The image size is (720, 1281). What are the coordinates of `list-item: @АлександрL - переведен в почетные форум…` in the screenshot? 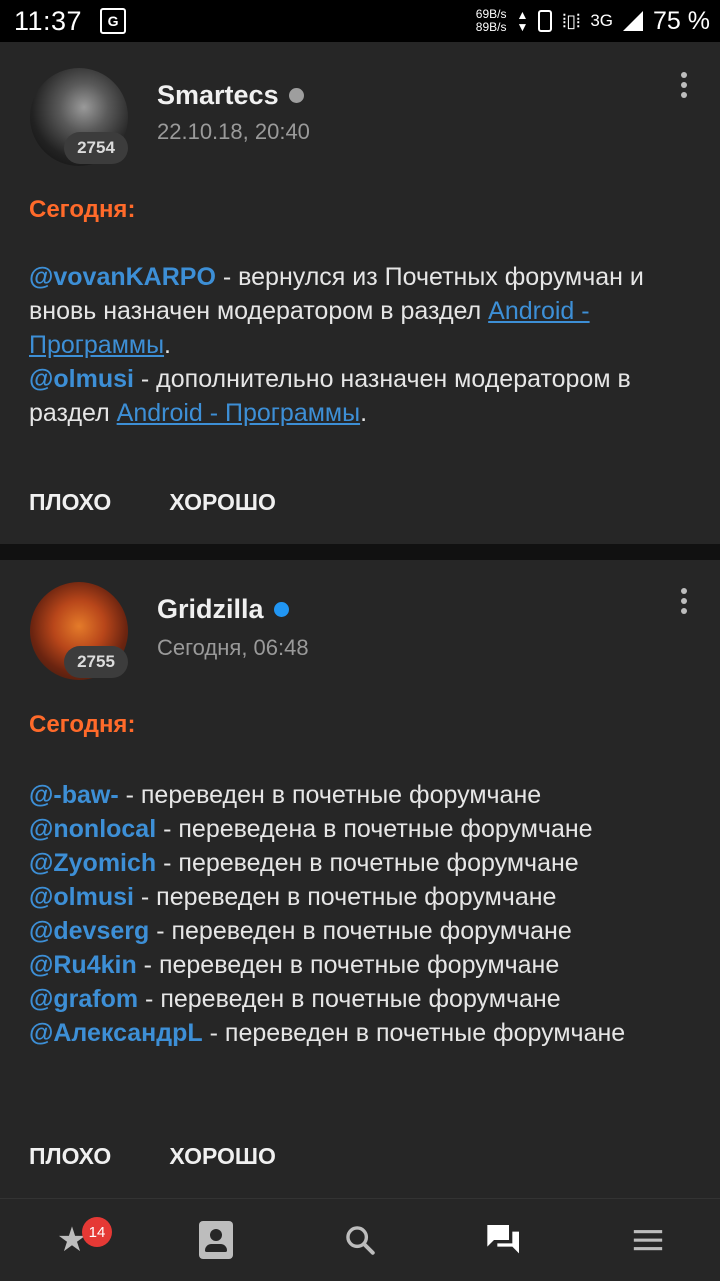 It's located at (364, 1033).